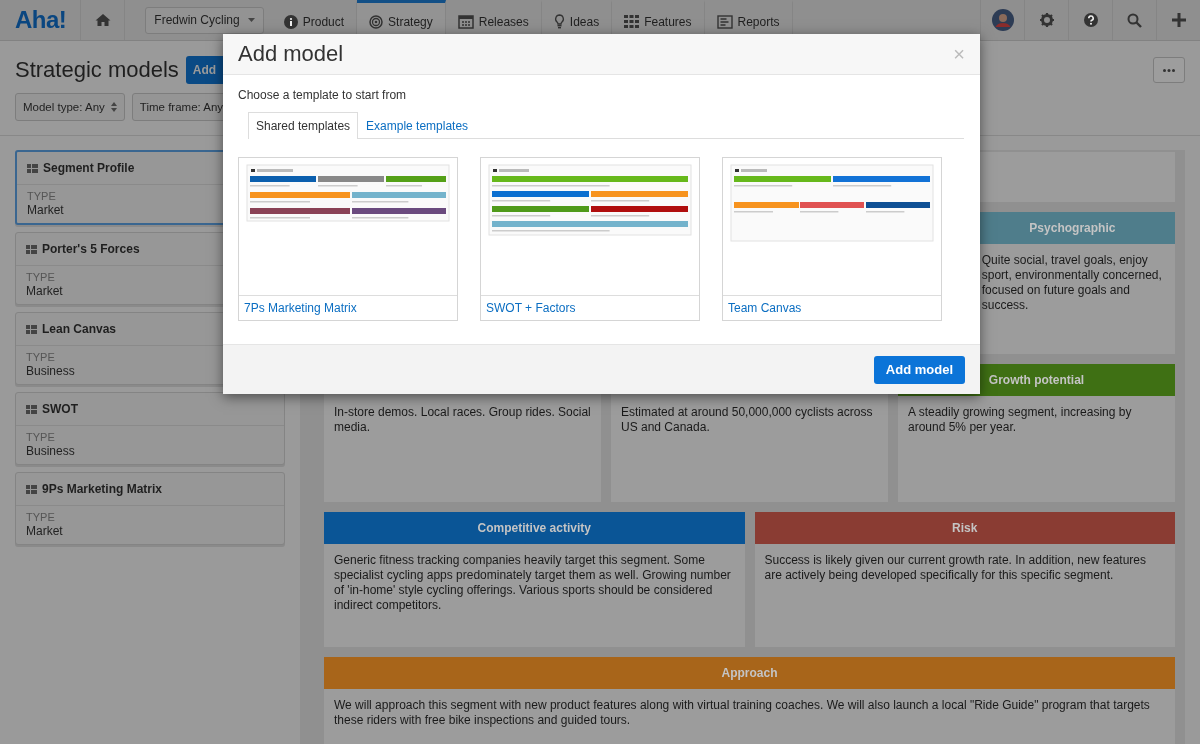 The width and height of the screenshot is (1200, 744). I want to click on calendar-icon, so click(465, 21).